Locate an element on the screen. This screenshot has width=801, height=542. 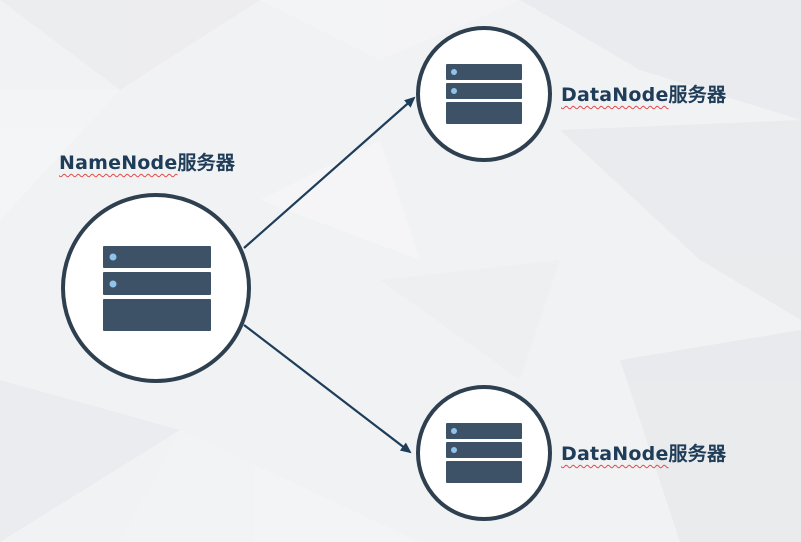
datanode-bottom-label: DataNode服务器 is located at coordinates (643, 452).